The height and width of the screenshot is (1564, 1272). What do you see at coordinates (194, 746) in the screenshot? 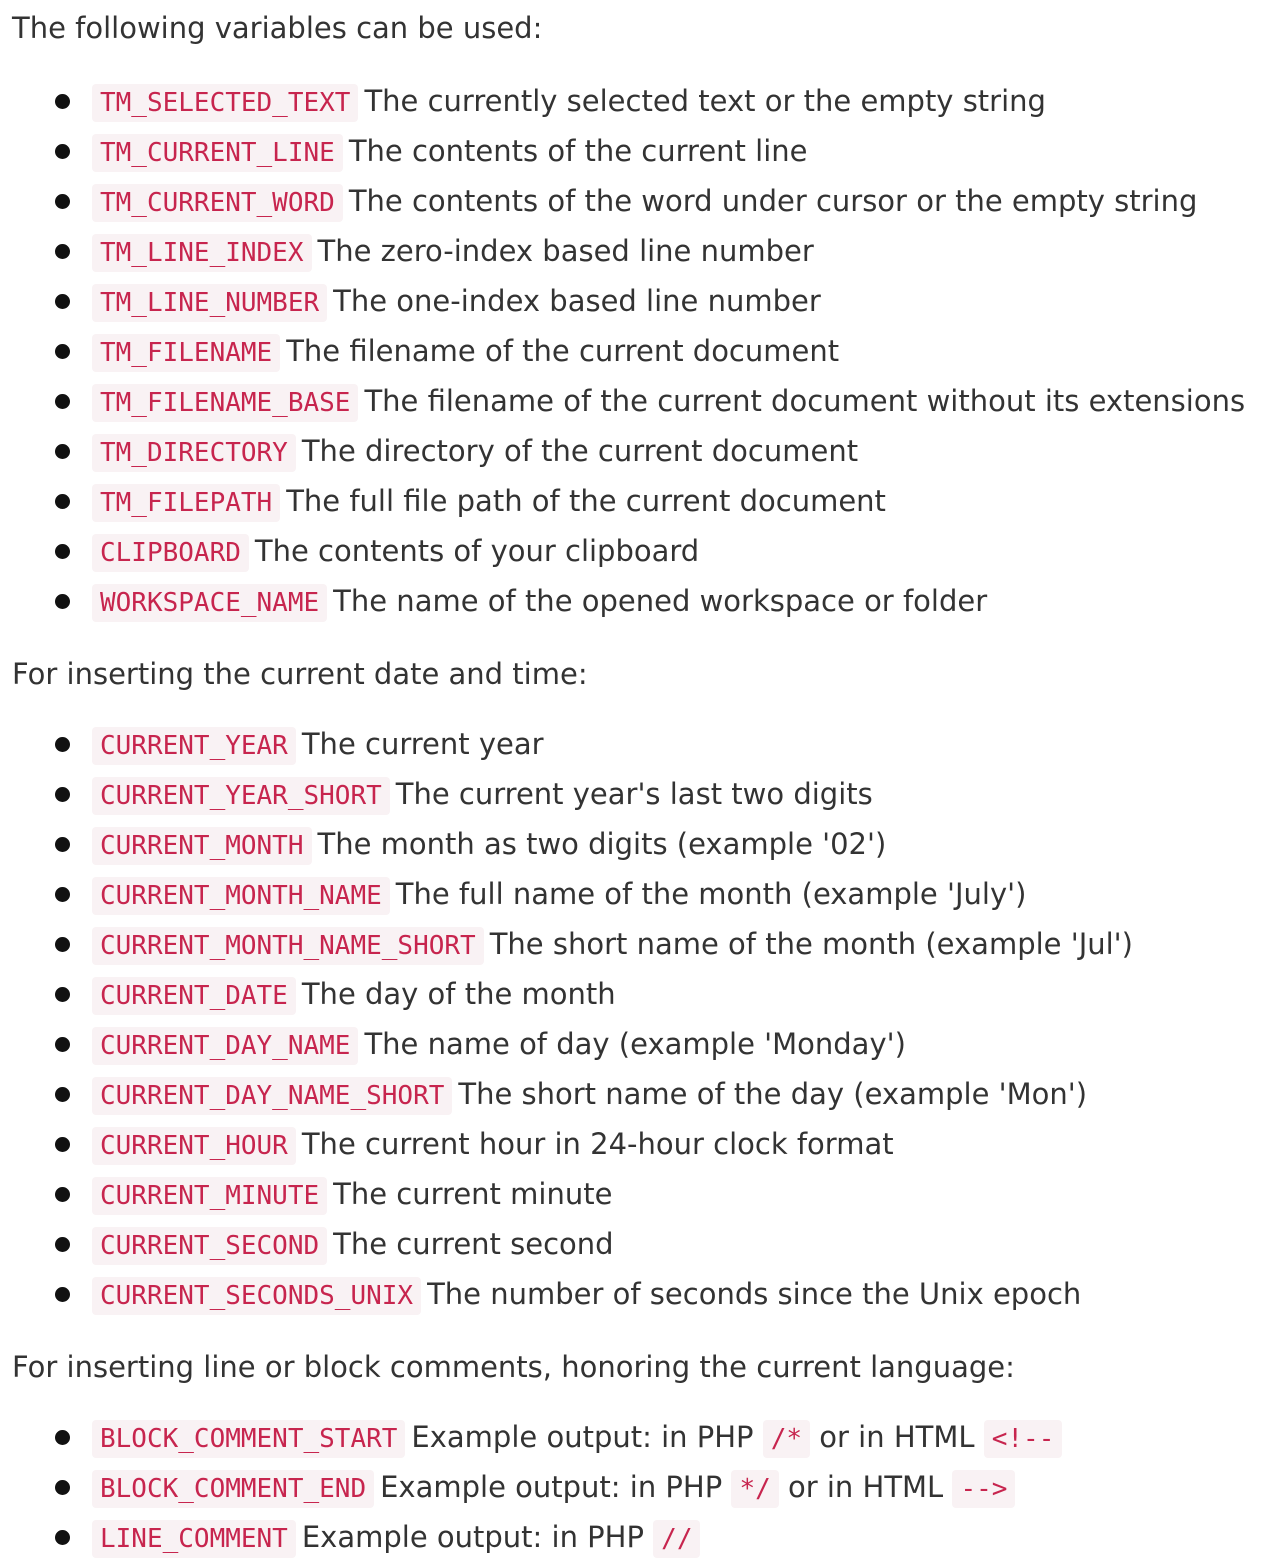
I see `variable-code: CURRENT_YEAR` at bounding box center [194, 746].